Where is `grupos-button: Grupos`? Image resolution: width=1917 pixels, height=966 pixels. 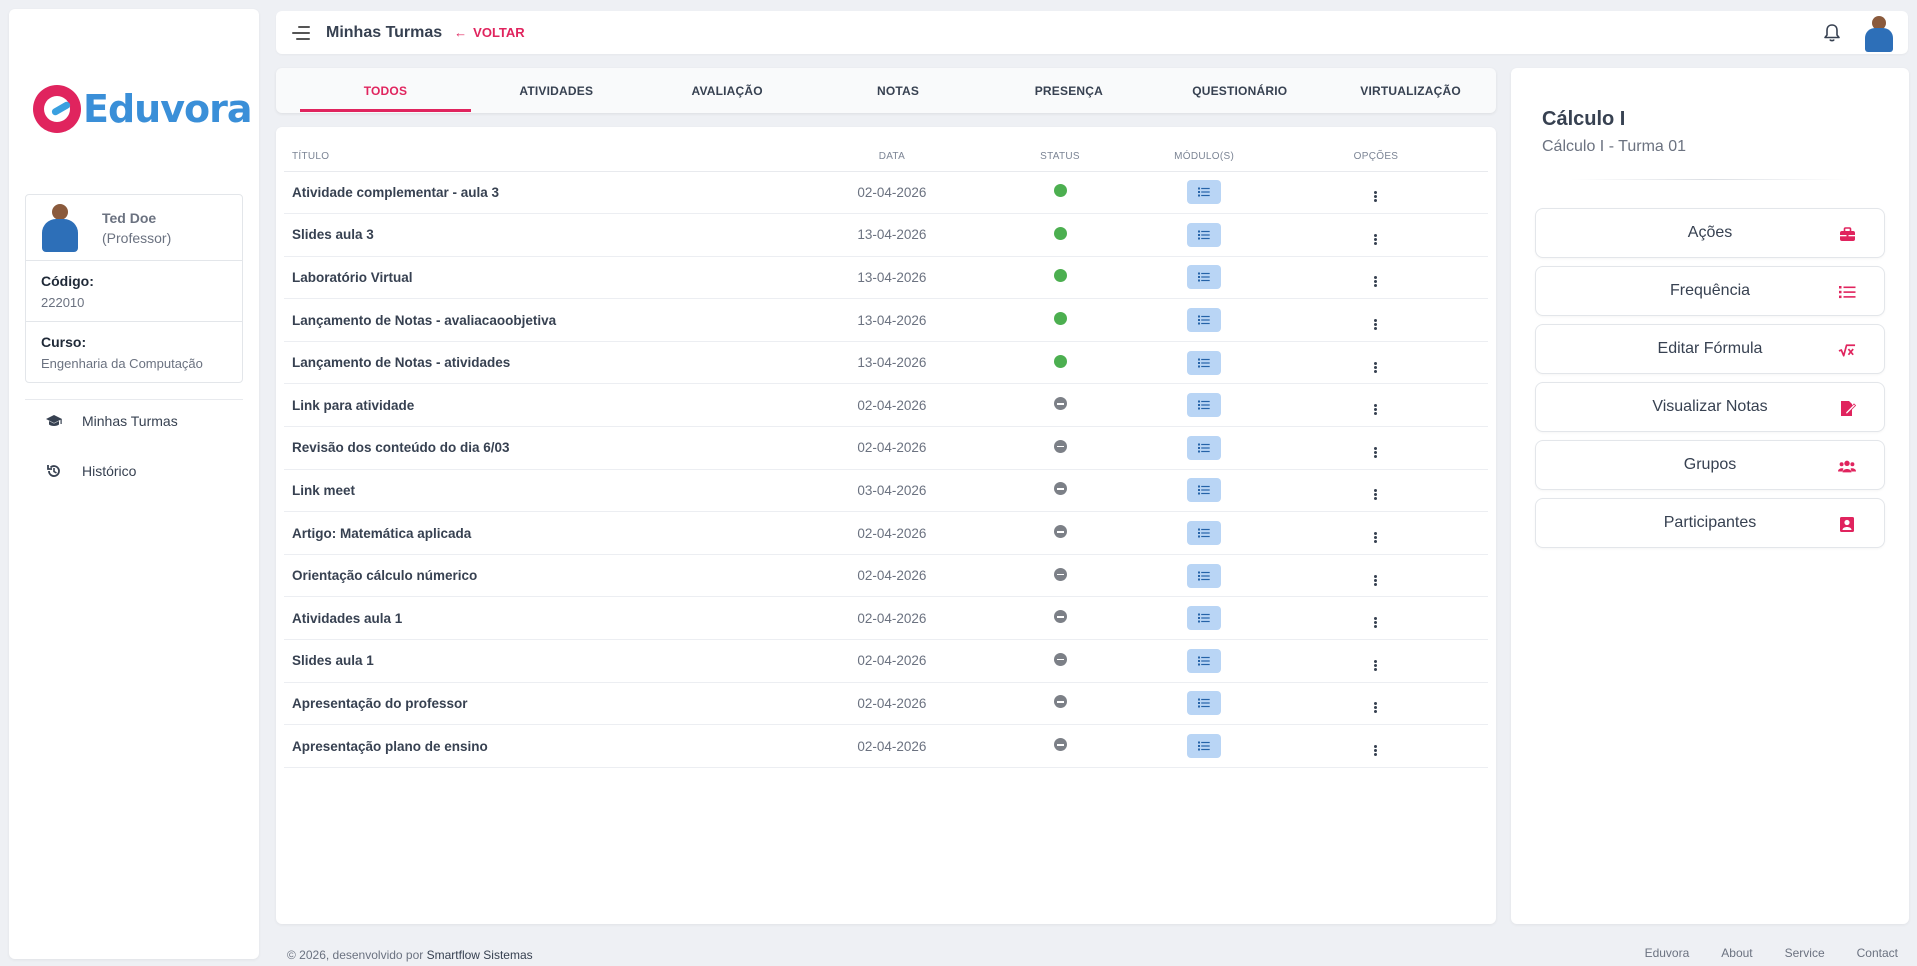
grupos-button: Grupos is located at coordinates (1710, 465).